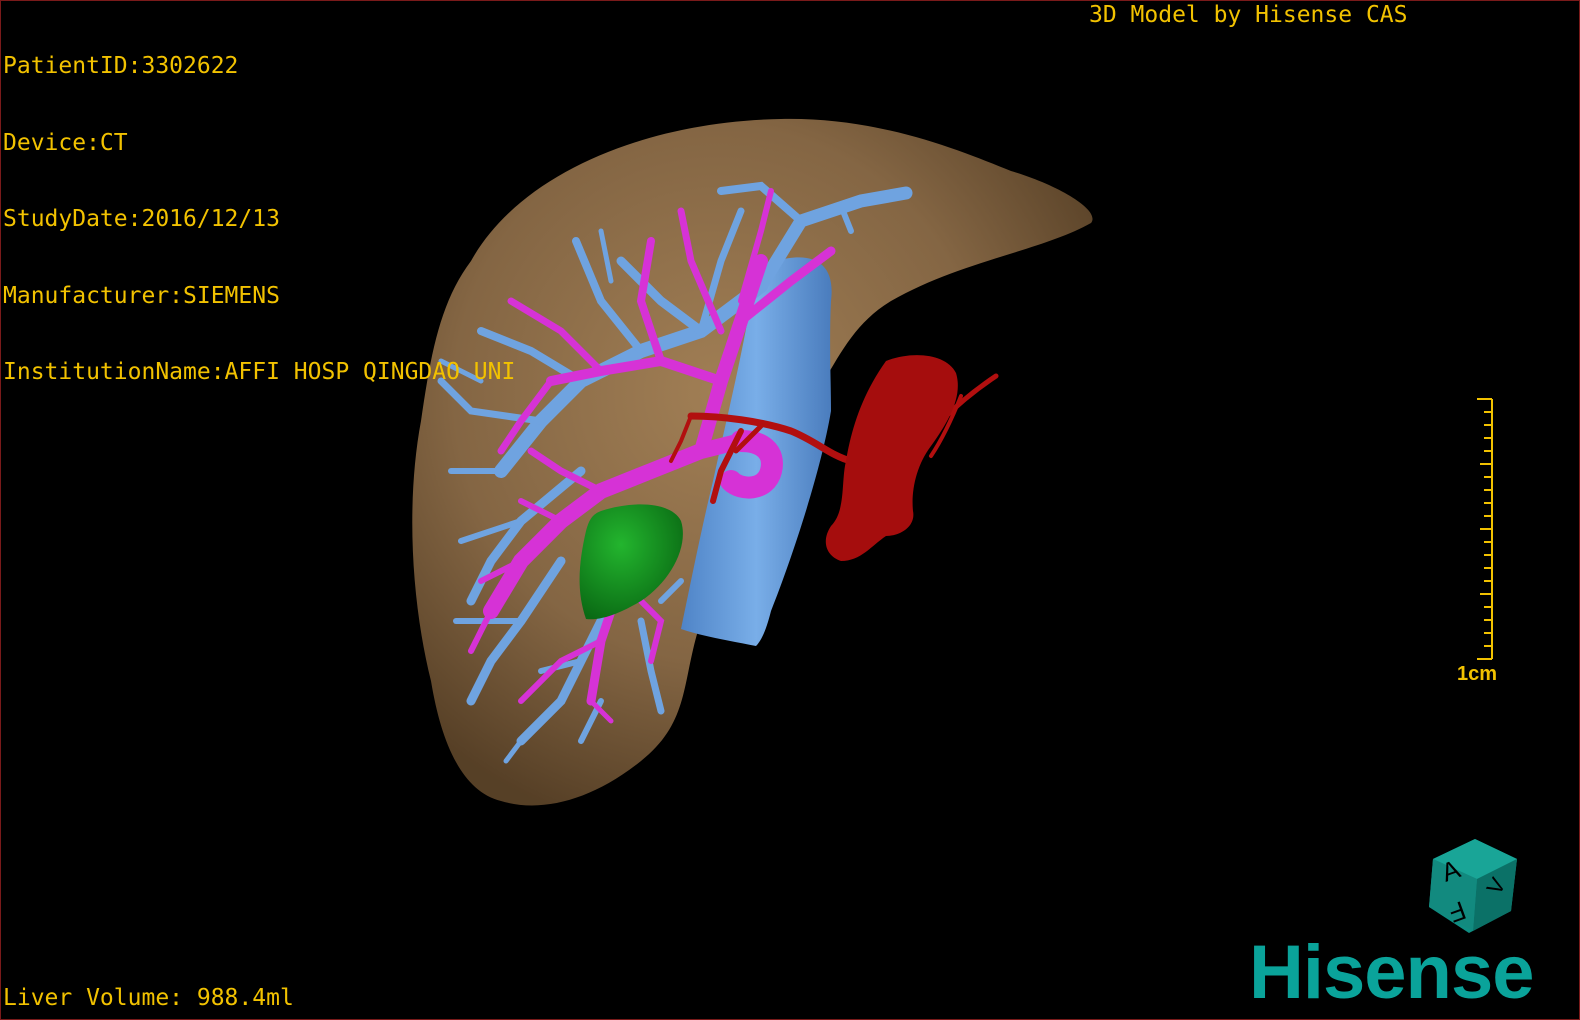  I want to click on device: Device:CT, so click(65, 142).